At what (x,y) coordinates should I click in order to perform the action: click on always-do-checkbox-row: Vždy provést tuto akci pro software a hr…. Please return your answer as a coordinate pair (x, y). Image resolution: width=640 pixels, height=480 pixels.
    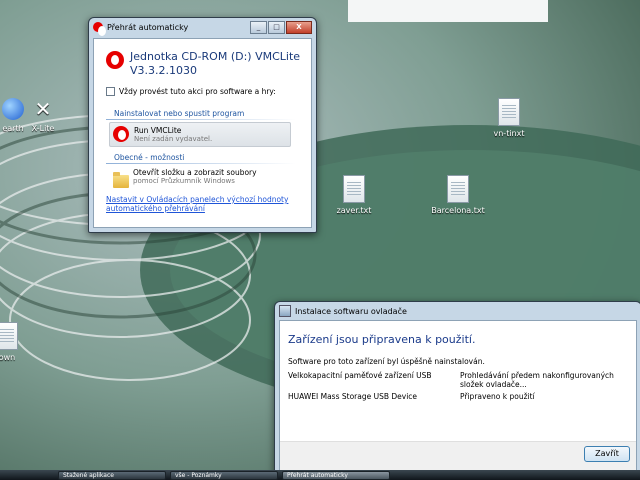
    Looking at the image, I should click on (191, 91).